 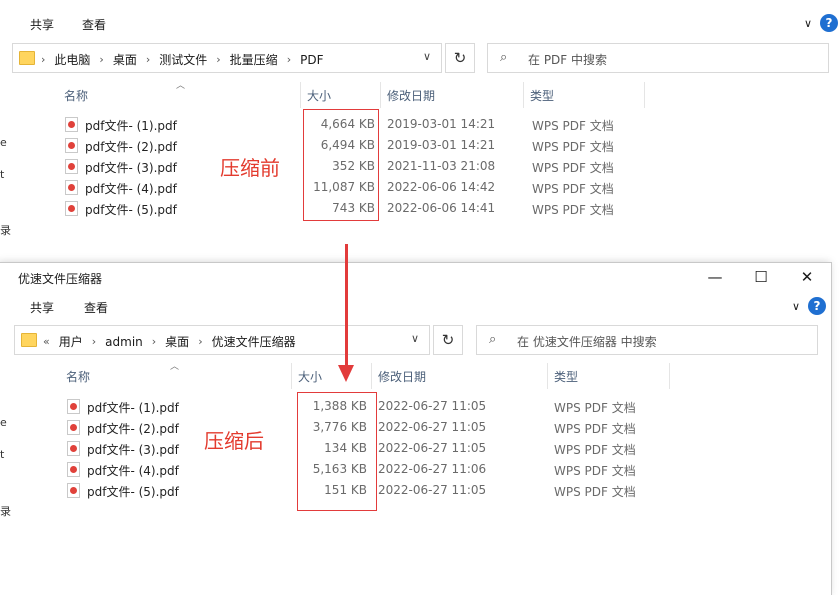 What do you see at coordinates (441, 187) in the screenshot?
I see `file-date: 2022-06-06 14:42` at bounding box center [441, 187].